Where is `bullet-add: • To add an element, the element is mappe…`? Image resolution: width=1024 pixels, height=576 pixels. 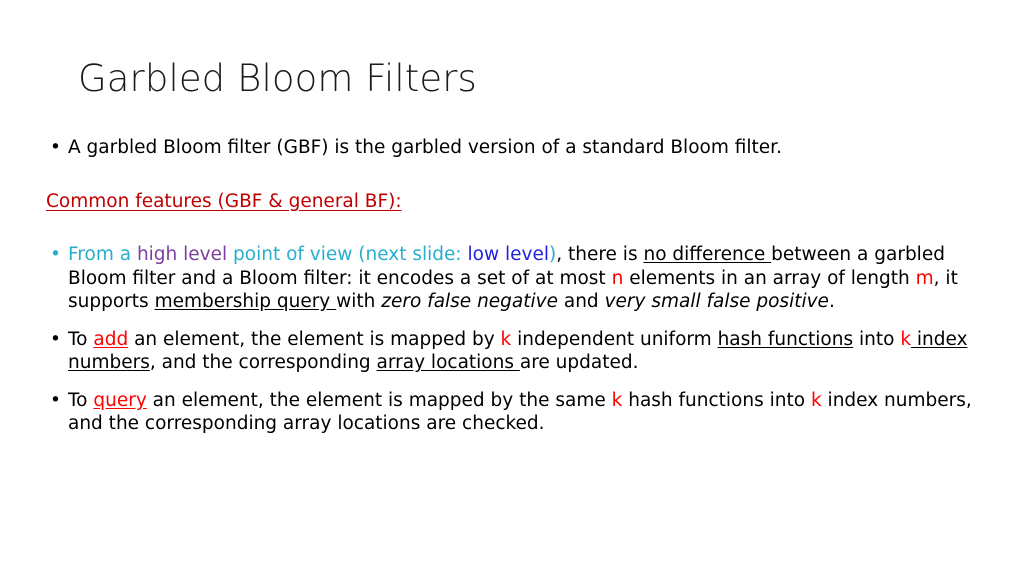 bullet-add: • To add an element, the element is mappe… is located at coordinates (520, 351).